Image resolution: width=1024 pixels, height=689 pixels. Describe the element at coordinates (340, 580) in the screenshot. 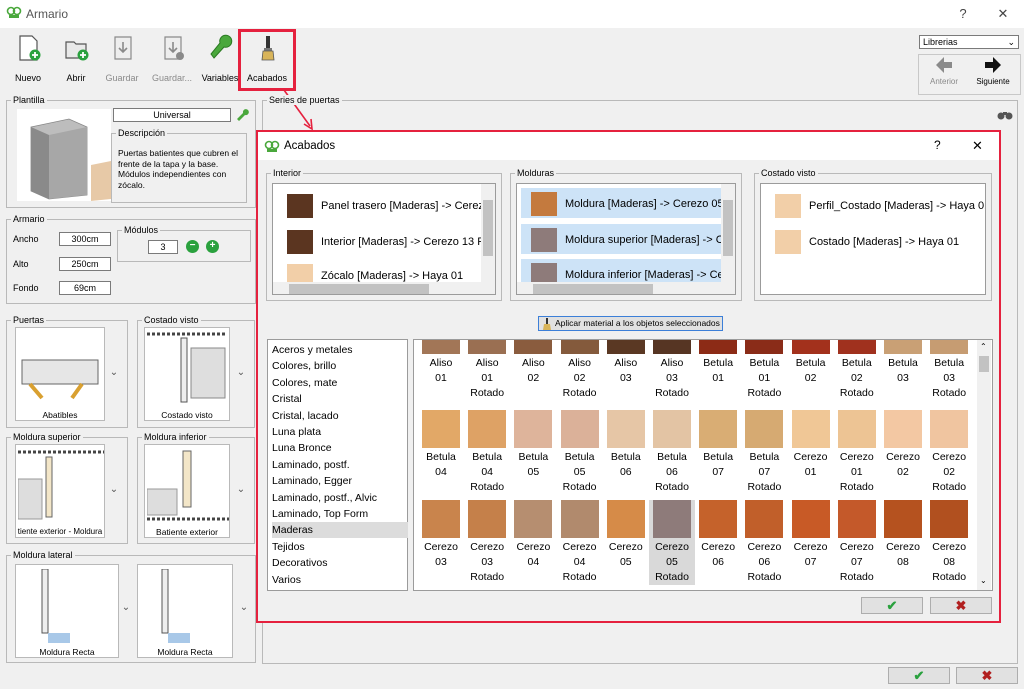

I see `category-item: Varios` at that location.